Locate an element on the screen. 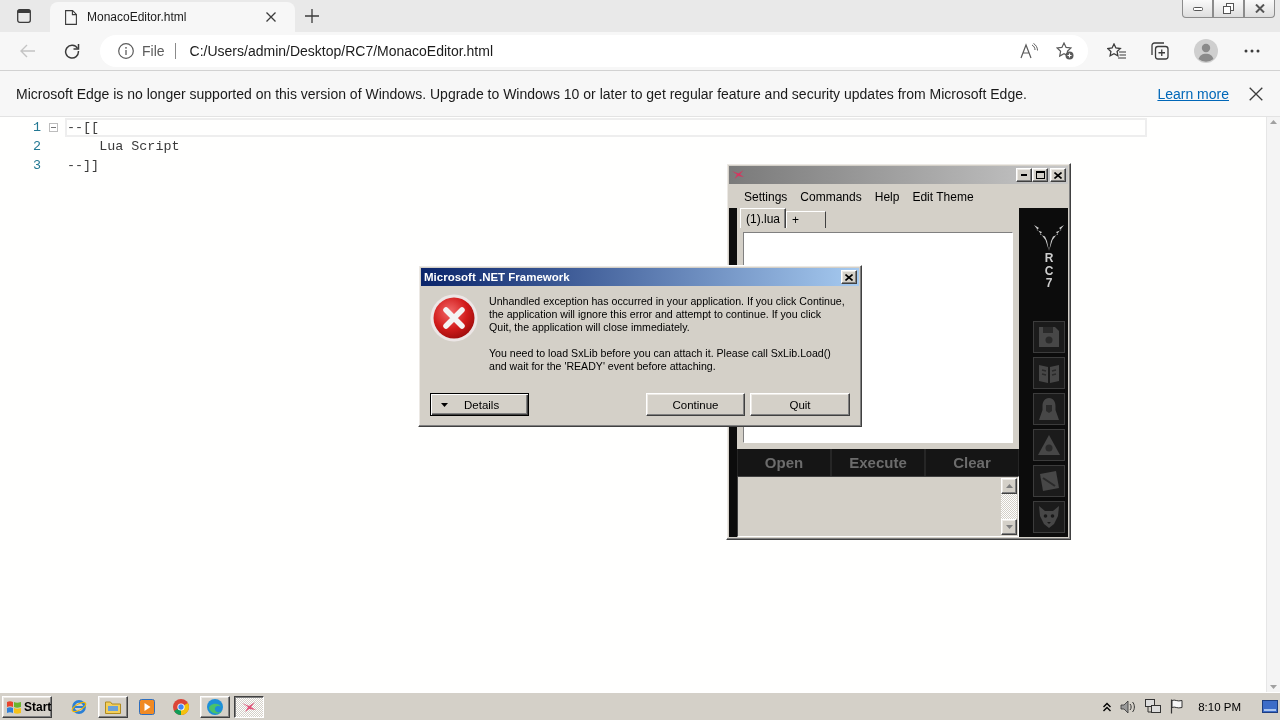 The image size is (1280, 720). flag-icon is located at coordinates (1177, 706).